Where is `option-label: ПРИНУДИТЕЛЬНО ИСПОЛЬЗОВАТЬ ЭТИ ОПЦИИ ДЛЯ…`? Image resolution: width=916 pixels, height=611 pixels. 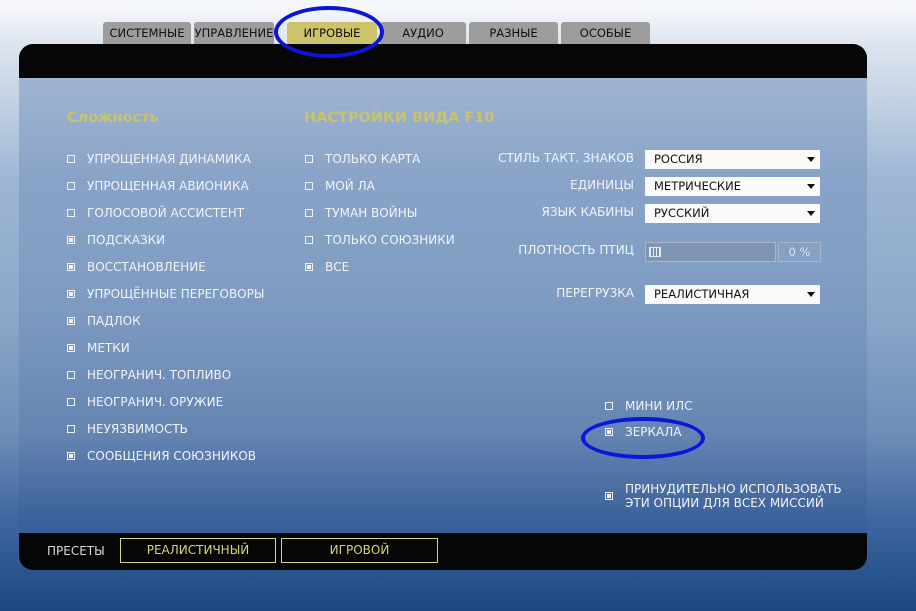
option-label: ПРИНУДИТЕЛЬНО ИСПОЛЬЗОВАТЬ ЭТИ ОПЦИИ ДЛЯ… is located at coordinates (733, 496).